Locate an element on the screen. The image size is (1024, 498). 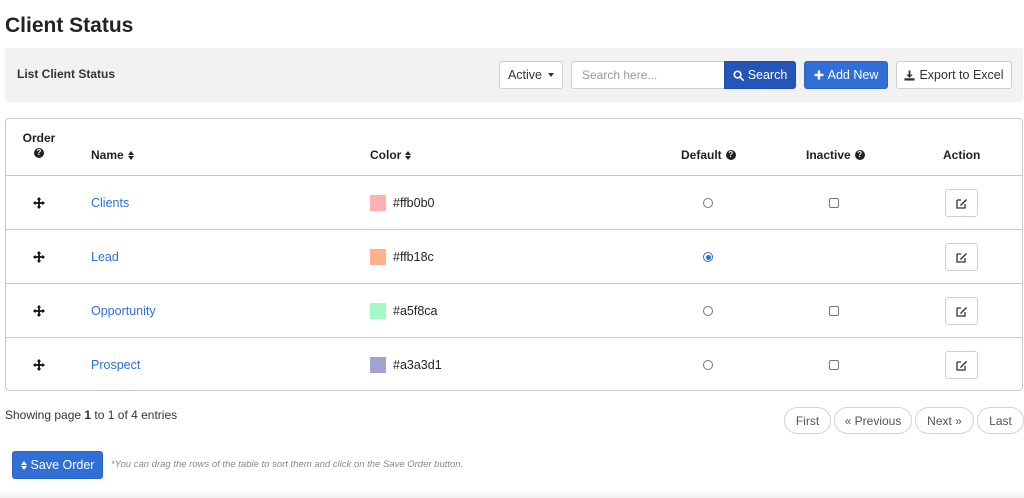
header-default-label: Default is located at coordinates (701, 155).